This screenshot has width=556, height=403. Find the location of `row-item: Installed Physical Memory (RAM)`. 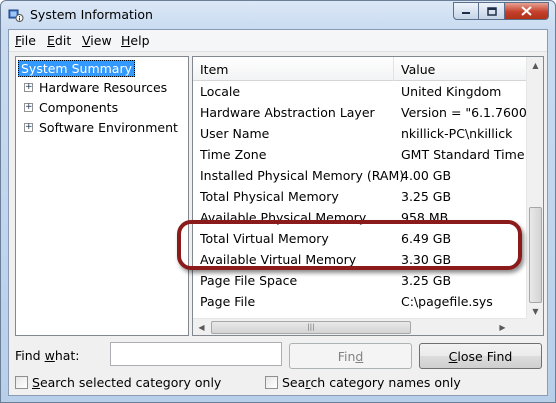

row-item: Installed Physical Memory (RAM) is located at coordinates (302, 175).